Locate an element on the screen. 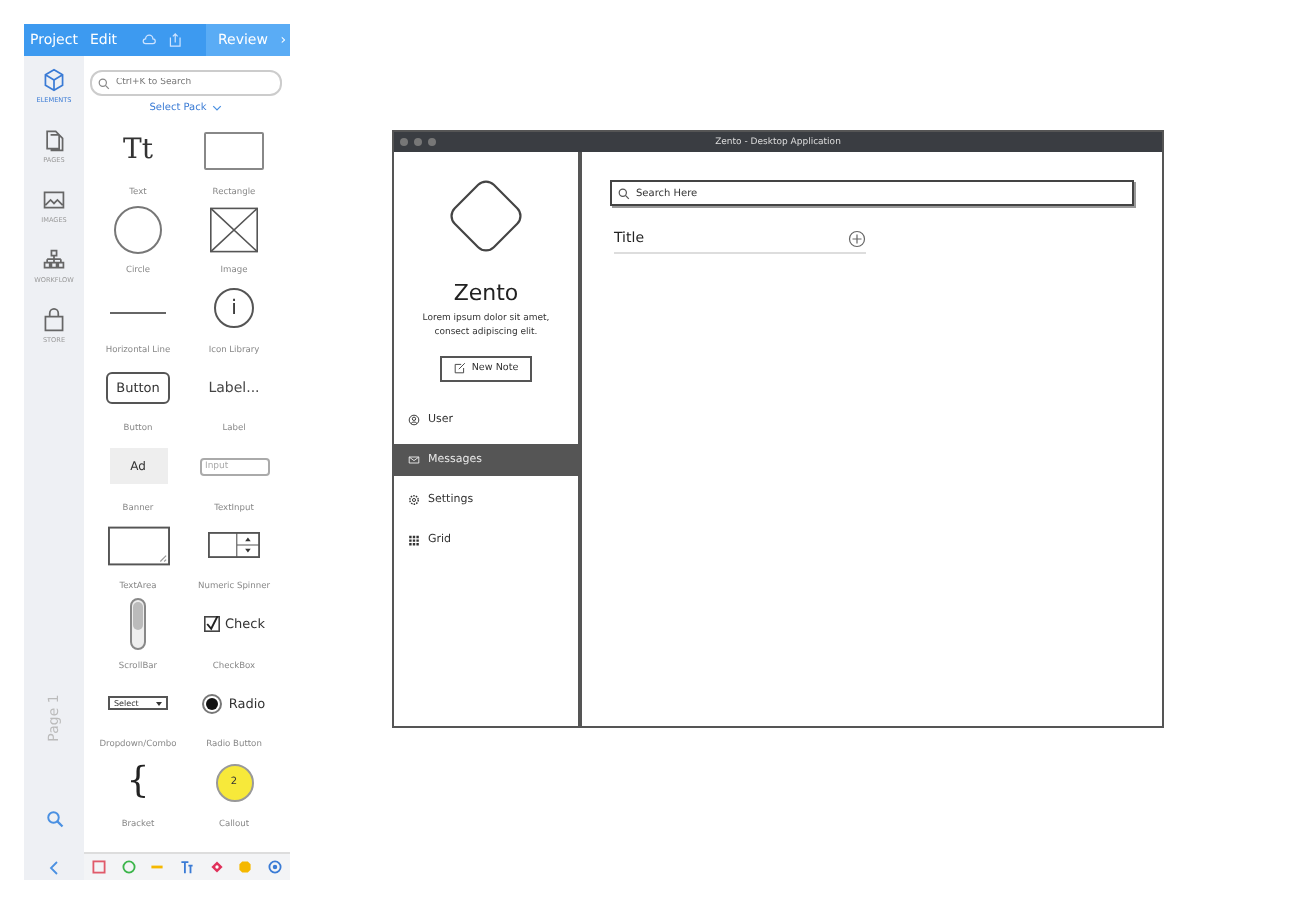 This screenshot has height=908, width=1300. cube-icon is located at coordinates (53, 80).